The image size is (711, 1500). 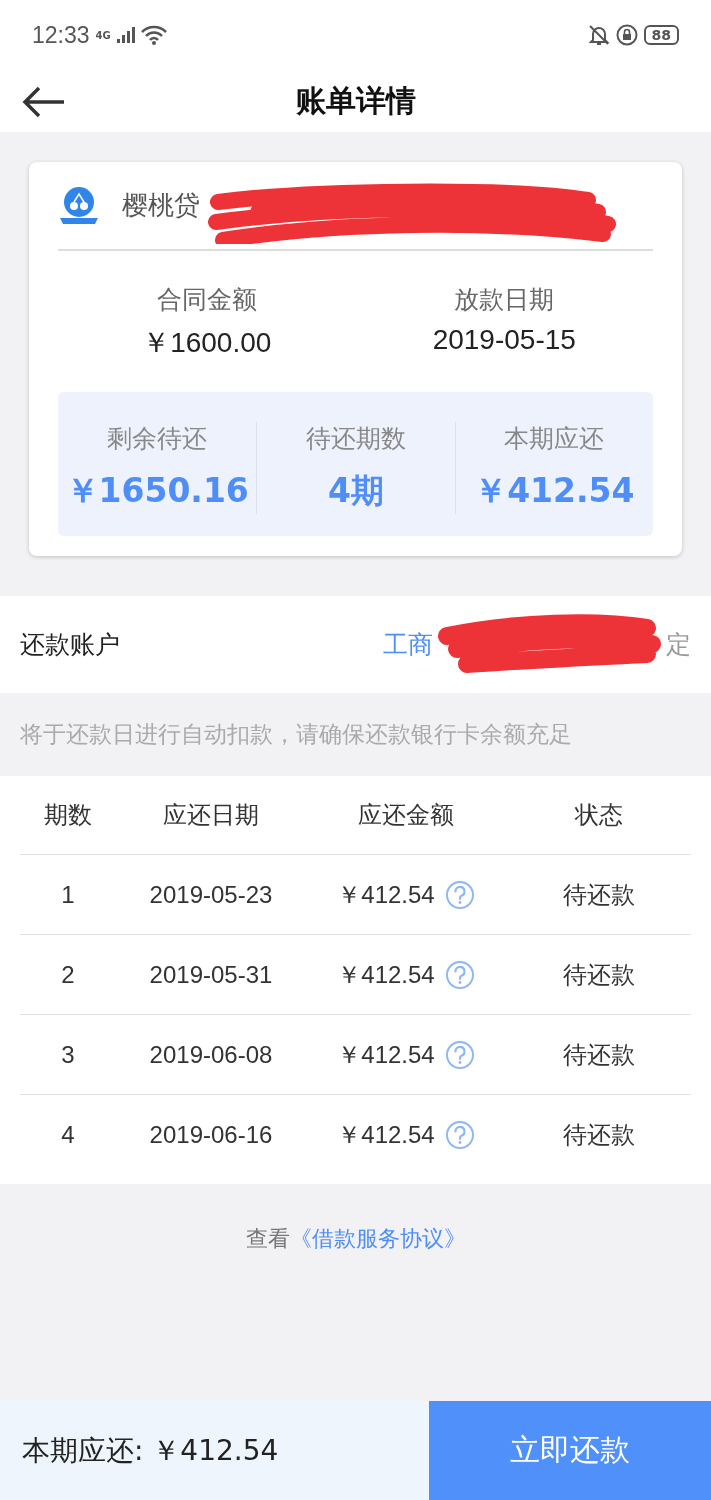 What do you see at coordinates (68, 894) in the screenshot?
I see `period-cell-text: 1` at bounding box center [68, 894].